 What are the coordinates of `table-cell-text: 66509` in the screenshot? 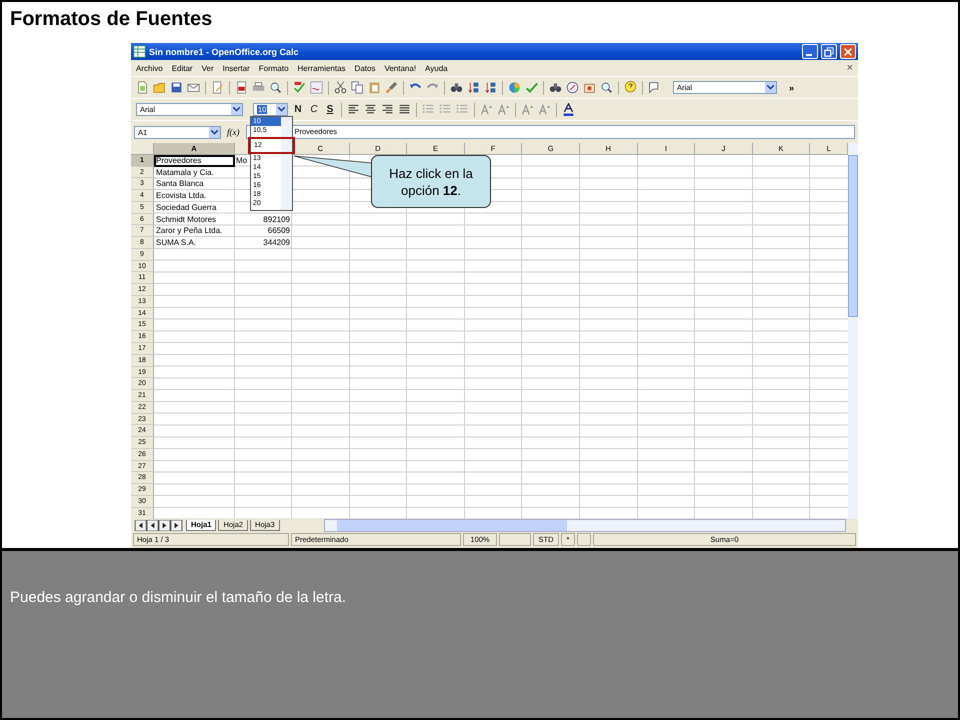 It's located at (278, 231).